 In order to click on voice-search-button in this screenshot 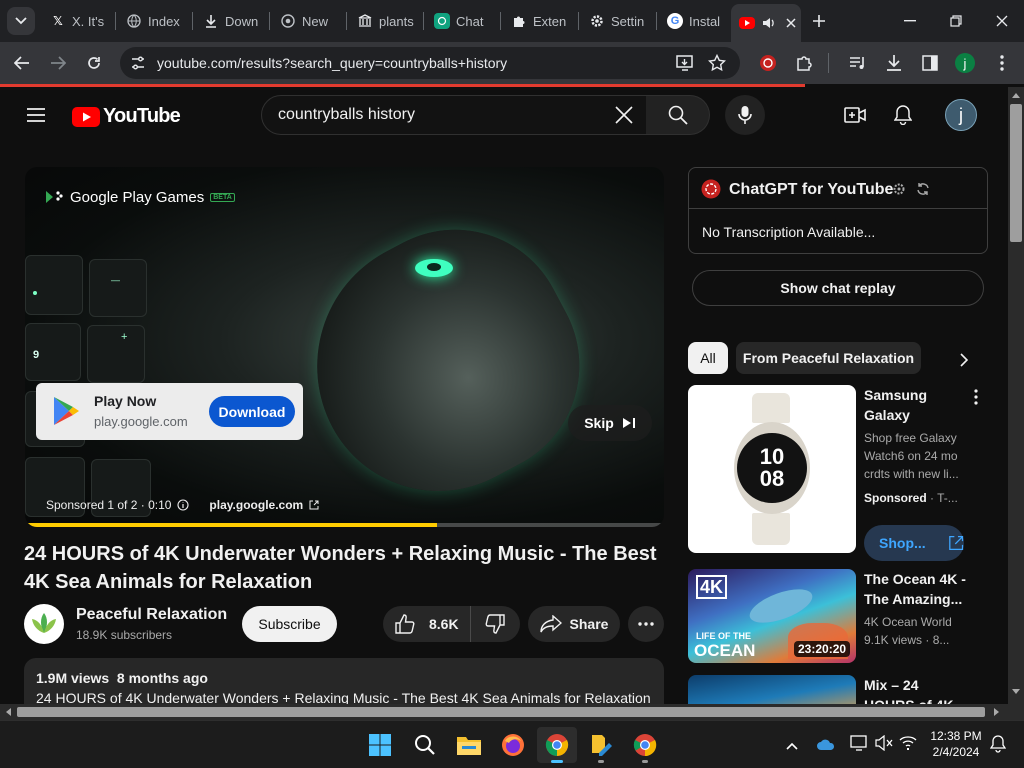, I will do `click(745, 115)`.